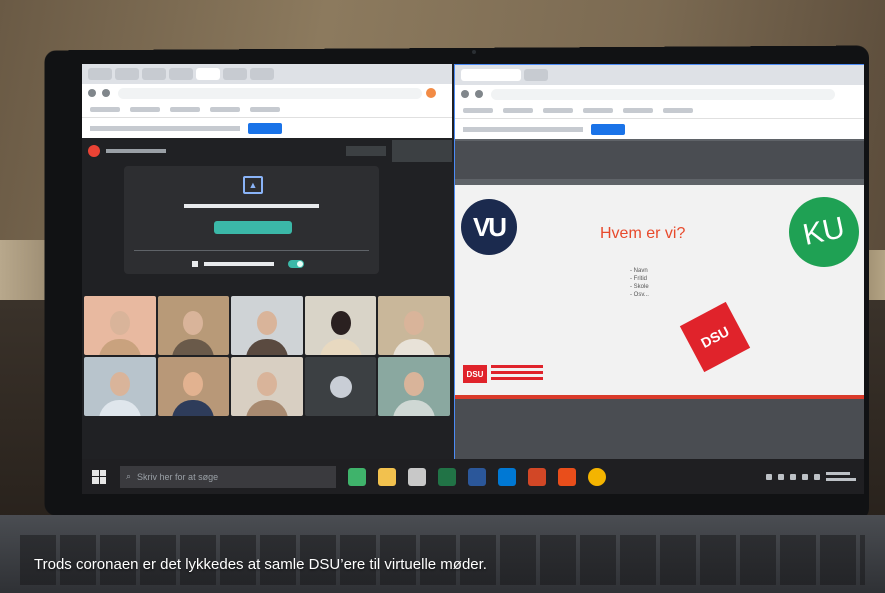  I want to click on slide-bullet: Skole, so click(639, 287).